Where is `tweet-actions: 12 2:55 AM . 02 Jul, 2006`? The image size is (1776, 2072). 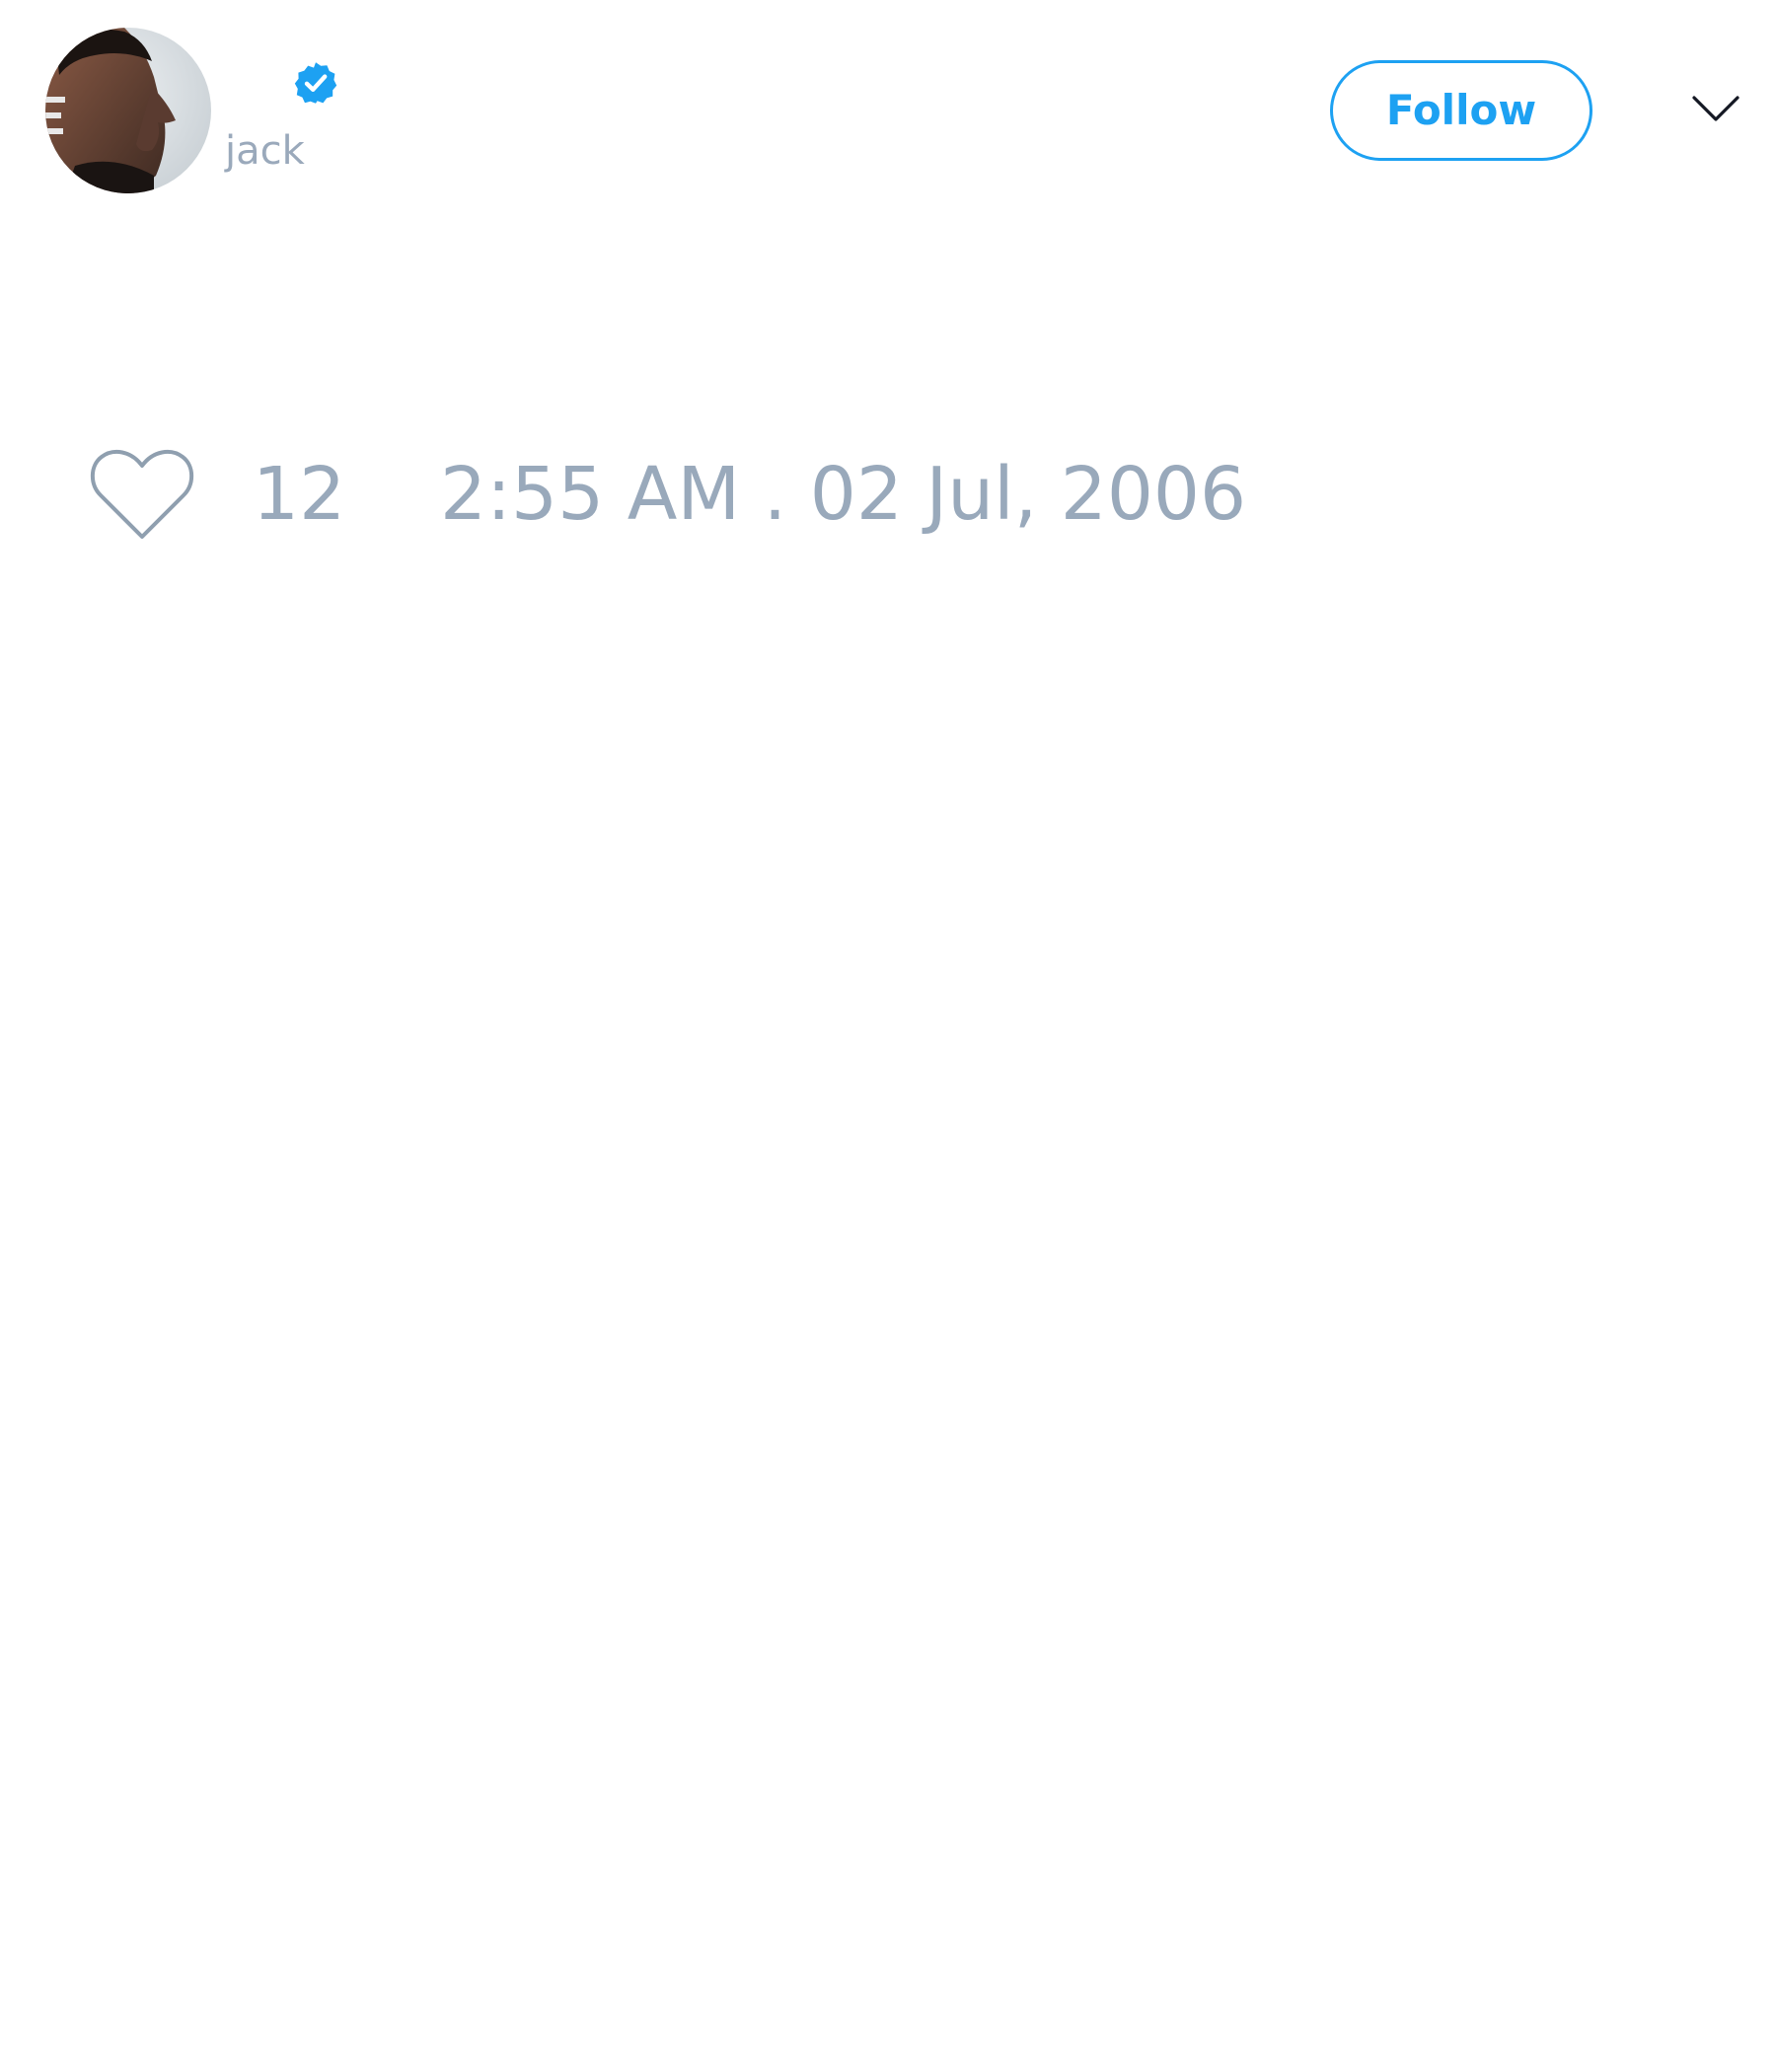
tweet-actions: 12 2:55 AM . 02 Jul, 2006 is located at coordinates (888, 494).